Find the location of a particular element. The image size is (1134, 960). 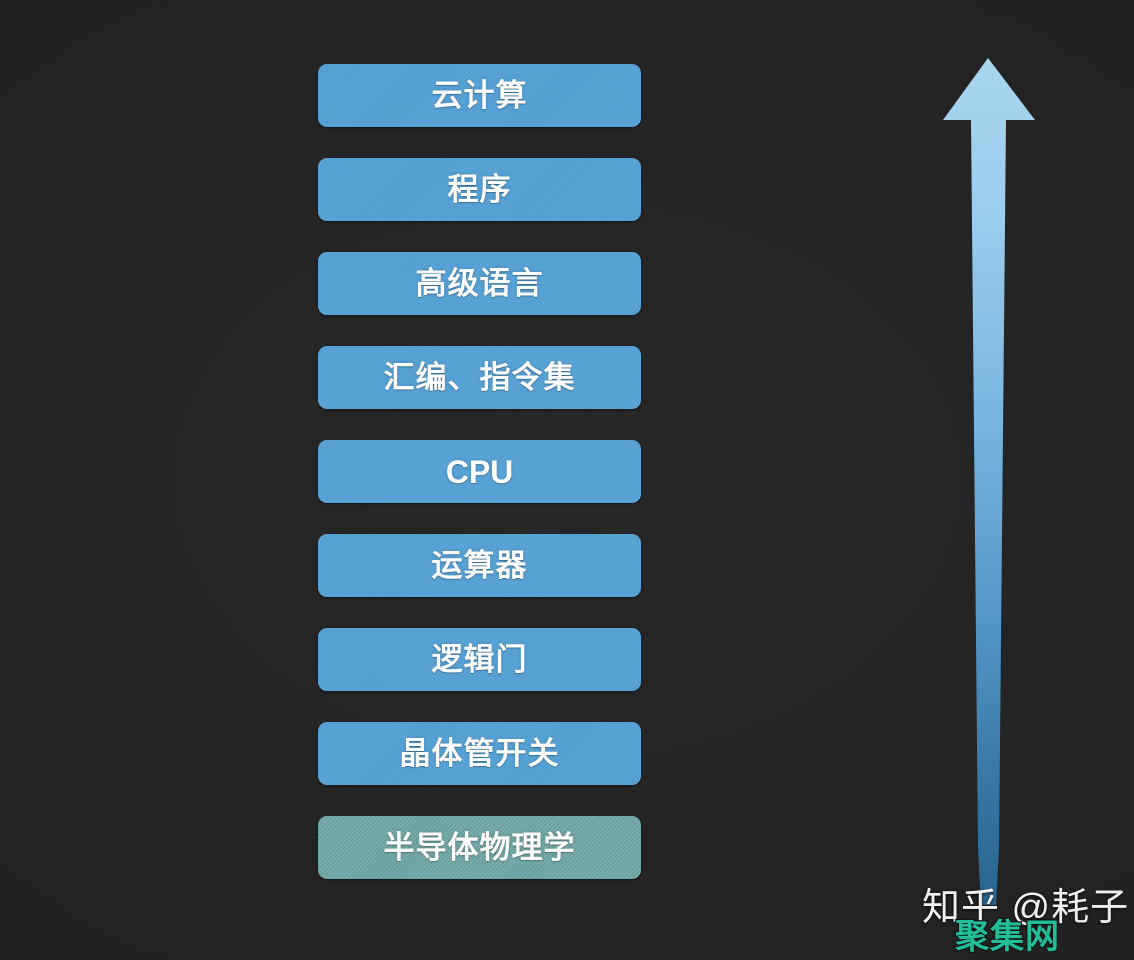

layer-box-cpu: CPU is located at coordinates (479, 471).